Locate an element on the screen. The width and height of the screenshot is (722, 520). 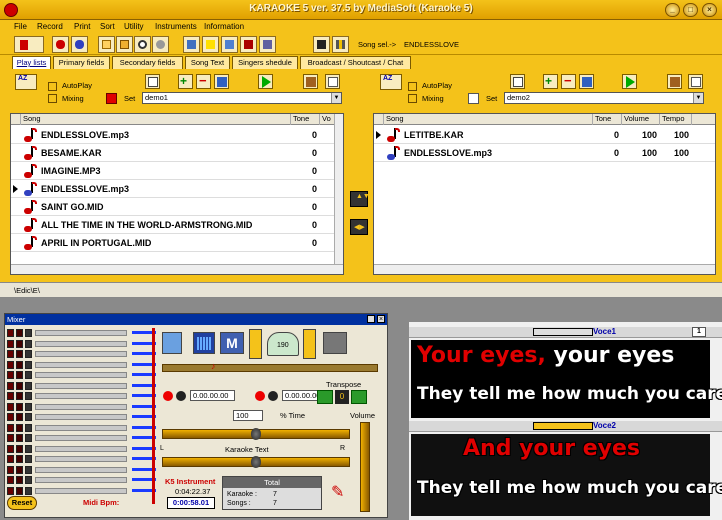
search-button is located at coordinates (142, 44).